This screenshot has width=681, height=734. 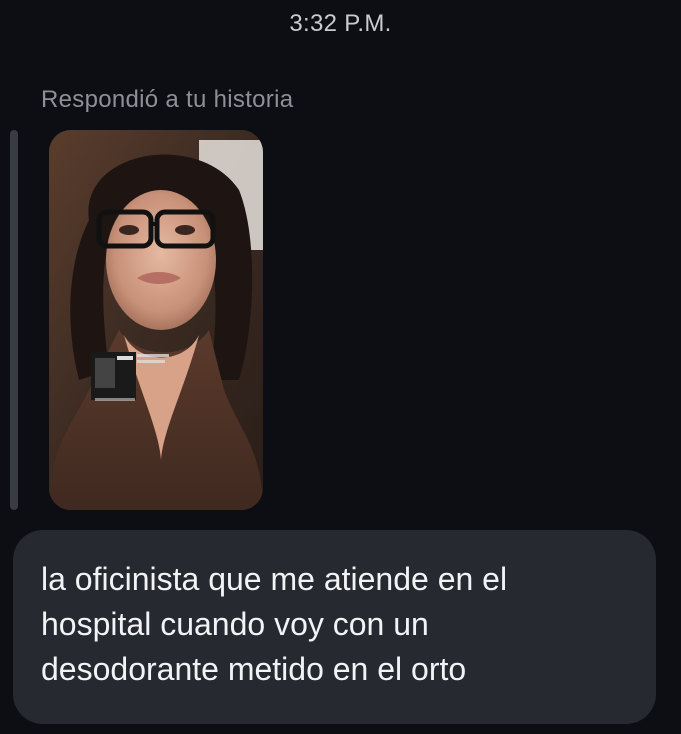 I want to click on reply-indicator-bar, so click(x=14, y=320).